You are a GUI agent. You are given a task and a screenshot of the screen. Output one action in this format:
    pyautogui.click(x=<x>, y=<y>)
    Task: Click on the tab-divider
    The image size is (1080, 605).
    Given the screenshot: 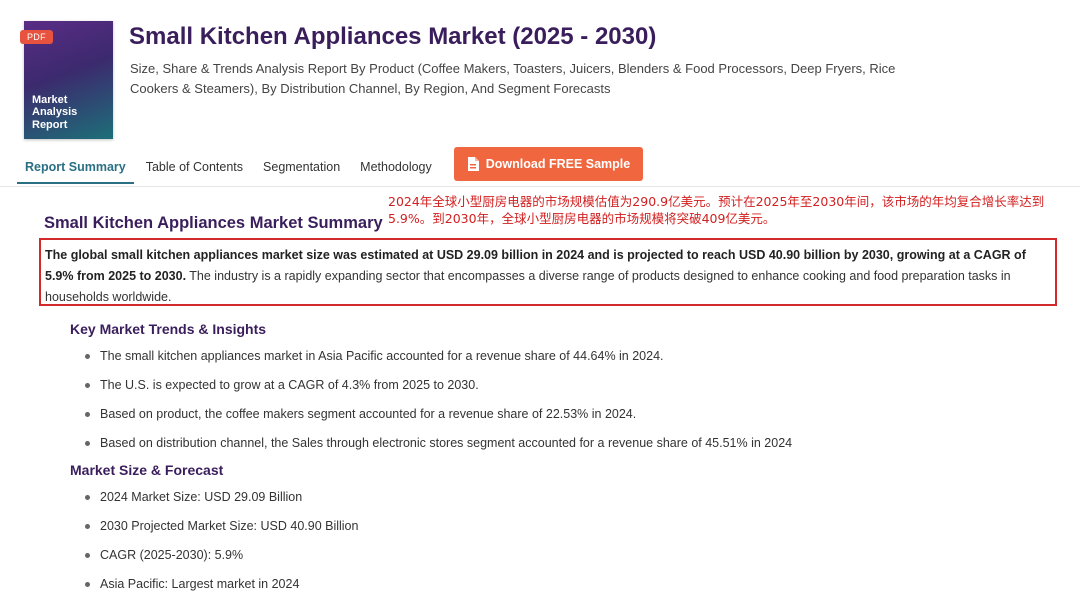 What is the action you would take?
    pyautogui.click(x=540, y=186)
    